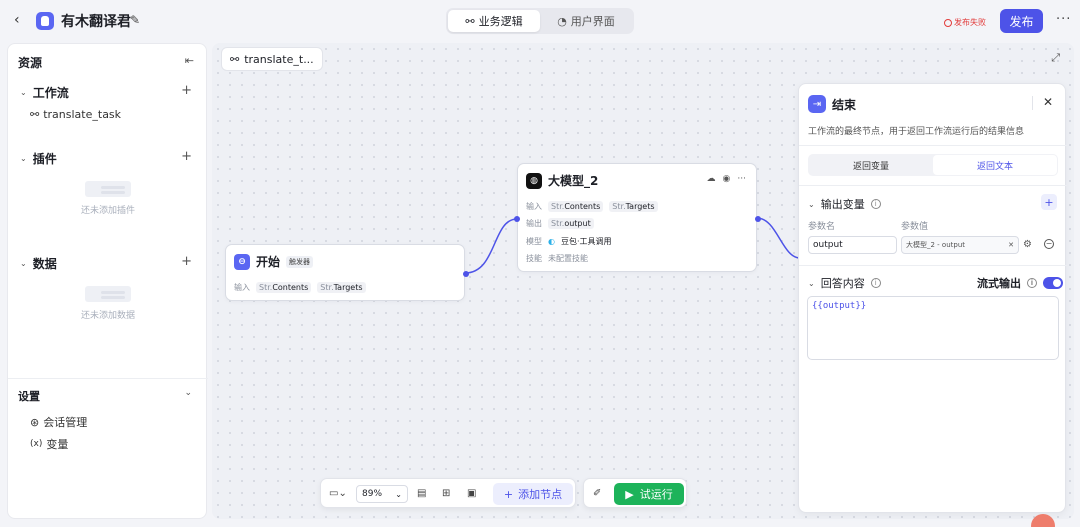 This screenshot has height=527, width=1080. What do you see at coordinates (551, 241) in the screenshot?
I see `model-logo-icon: ◐` at bounding box center [551, 241].